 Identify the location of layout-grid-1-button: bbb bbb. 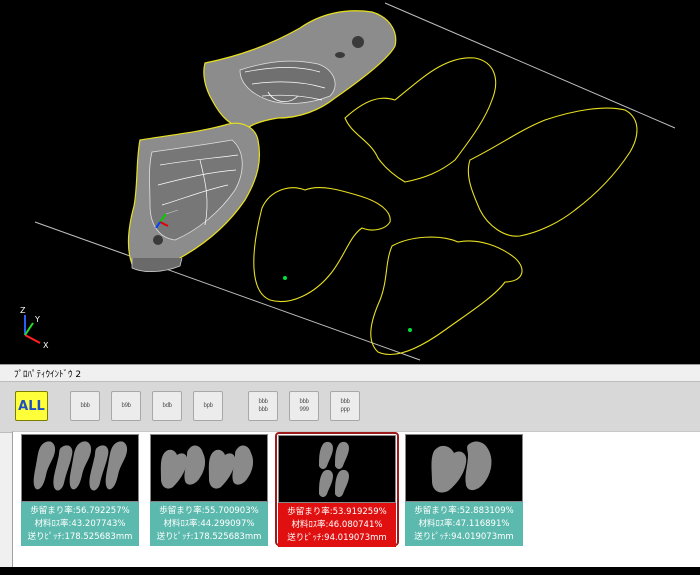
(263, 406).